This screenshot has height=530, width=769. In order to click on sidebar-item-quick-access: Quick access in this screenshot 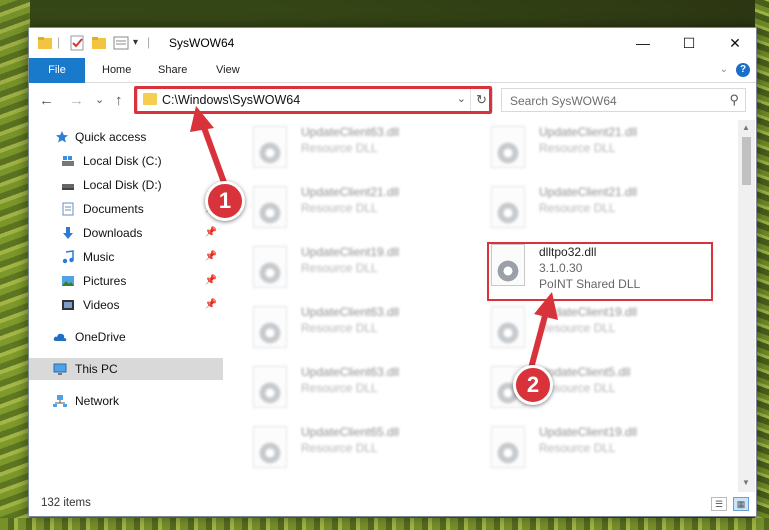, I will do `click(126, 137)`.